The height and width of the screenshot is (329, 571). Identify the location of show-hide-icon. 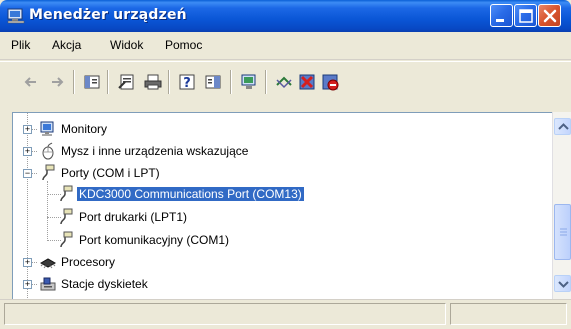
(213, 82).